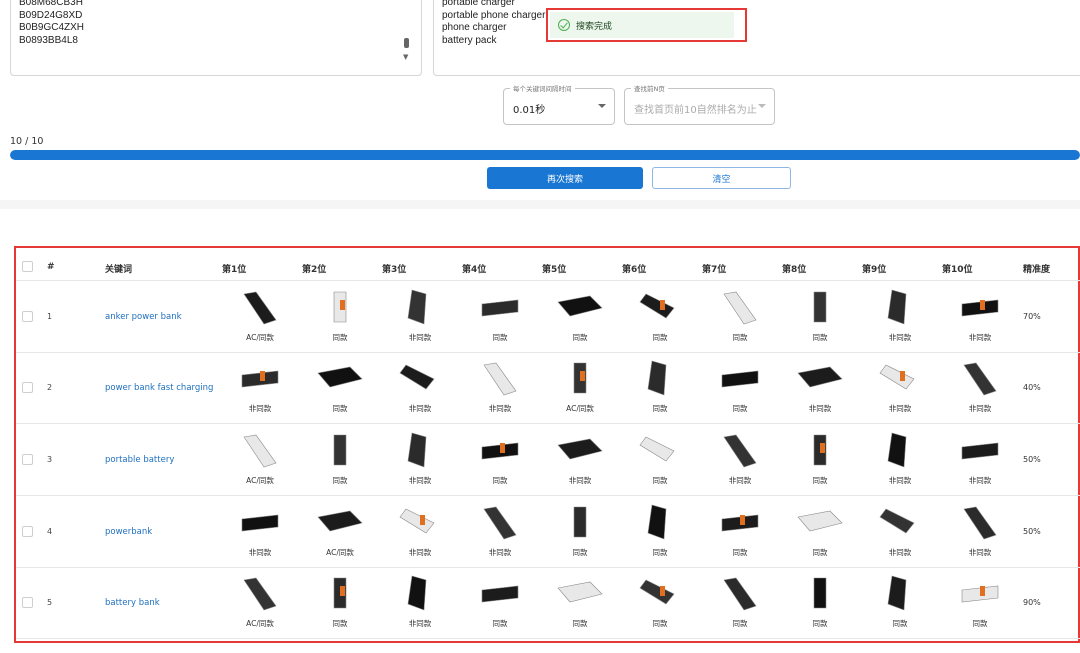 This screenshot has height=653, width=1080. I want to click on pages-select: 查找前N页 查找首页前10自然排名为止, so click(699, 104).